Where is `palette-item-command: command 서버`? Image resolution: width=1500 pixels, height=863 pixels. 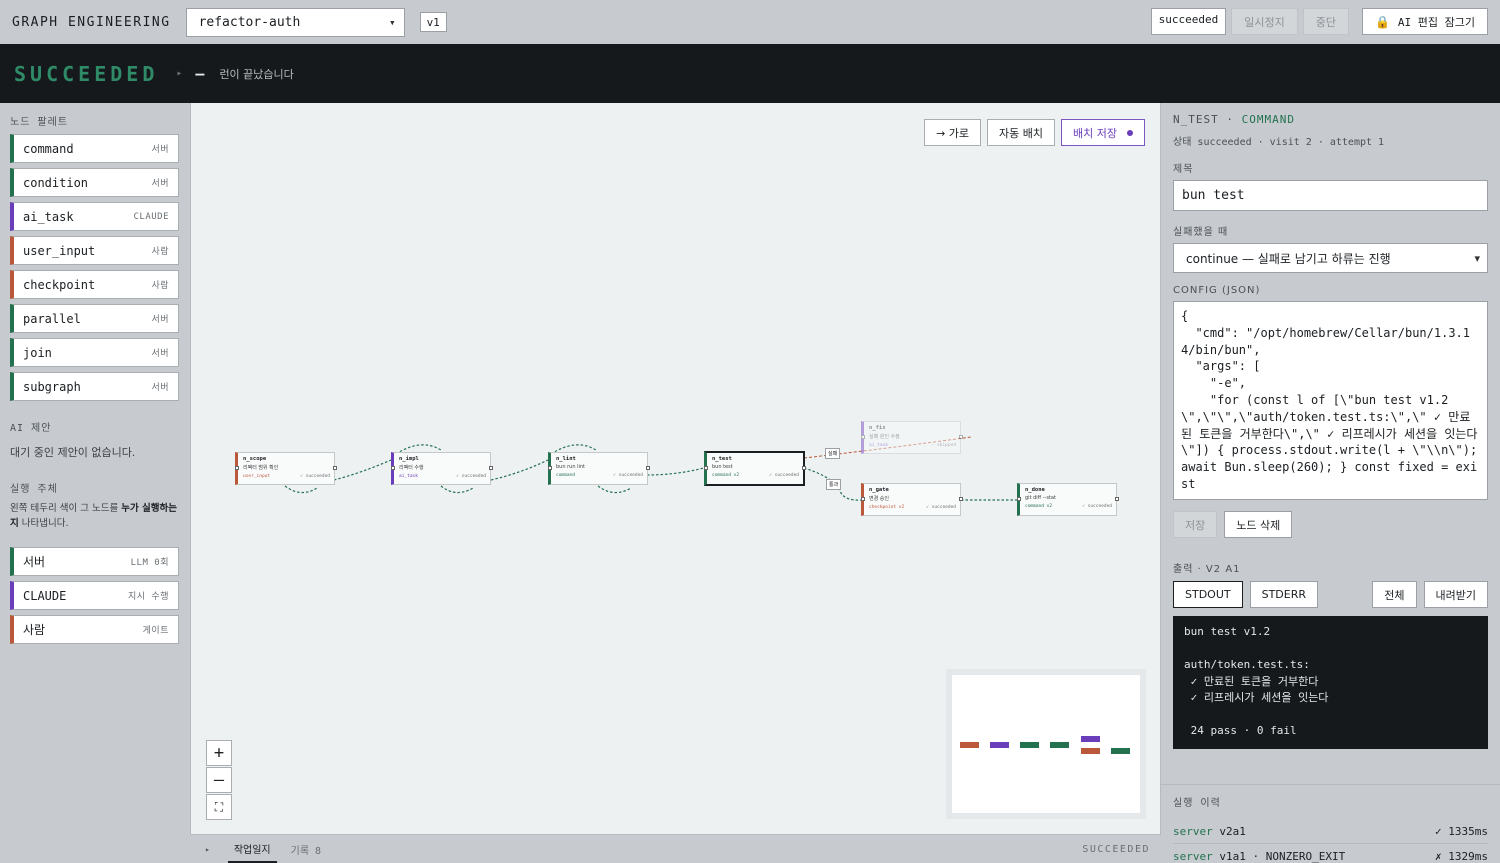 palette-item-command: command 서버 is located at coordinates (94, 148).